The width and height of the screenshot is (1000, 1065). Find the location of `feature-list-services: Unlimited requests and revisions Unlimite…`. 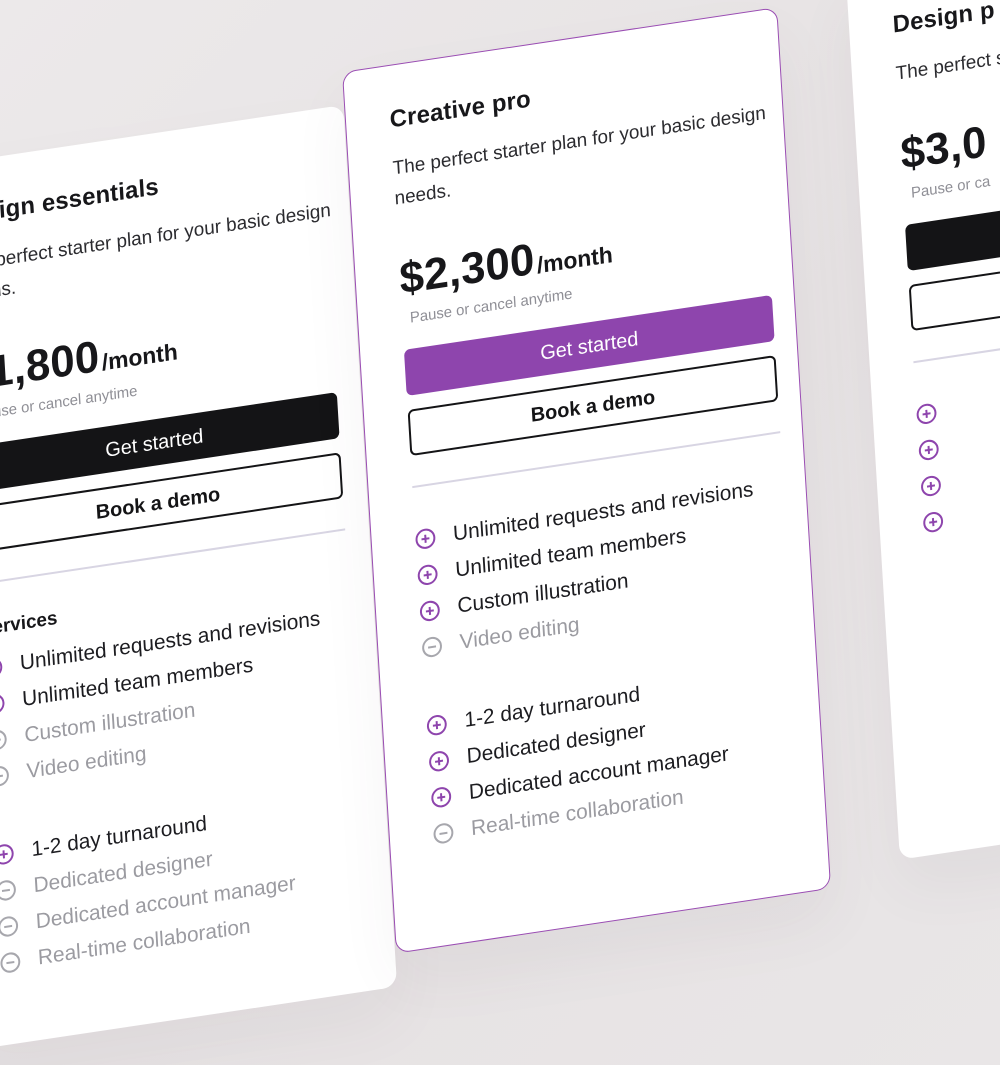

feature-list-services: Unlimited requests and revisions Unlimite… is located at coordinates (593, 568).